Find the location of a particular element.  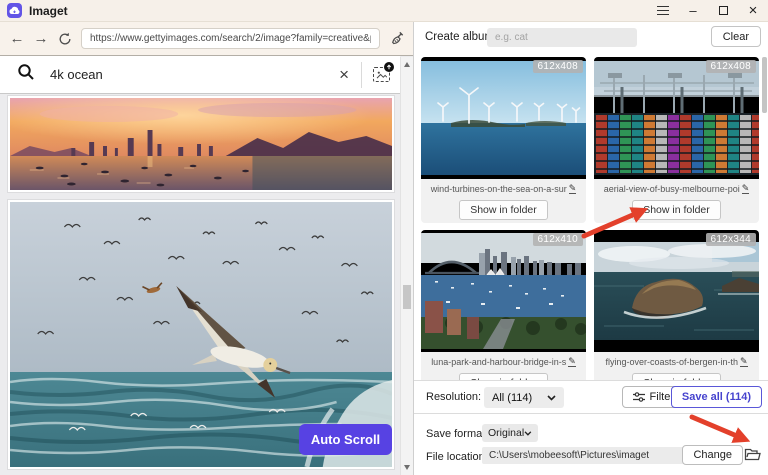

resolution-dropdown: All (114) is located at coordinates (524, 397).